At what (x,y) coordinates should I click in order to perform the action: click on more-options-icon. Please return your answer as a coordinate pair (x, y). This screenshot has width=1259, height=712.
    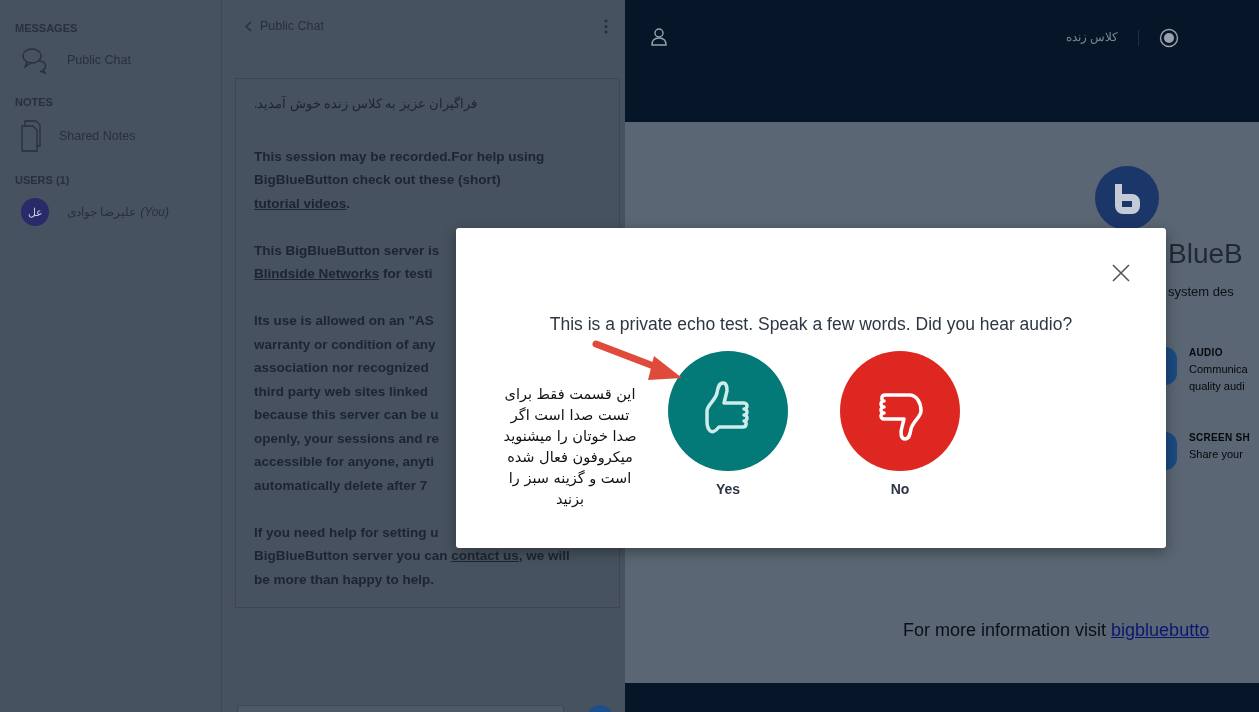
    Looking at the image, I should click on (606, 26).